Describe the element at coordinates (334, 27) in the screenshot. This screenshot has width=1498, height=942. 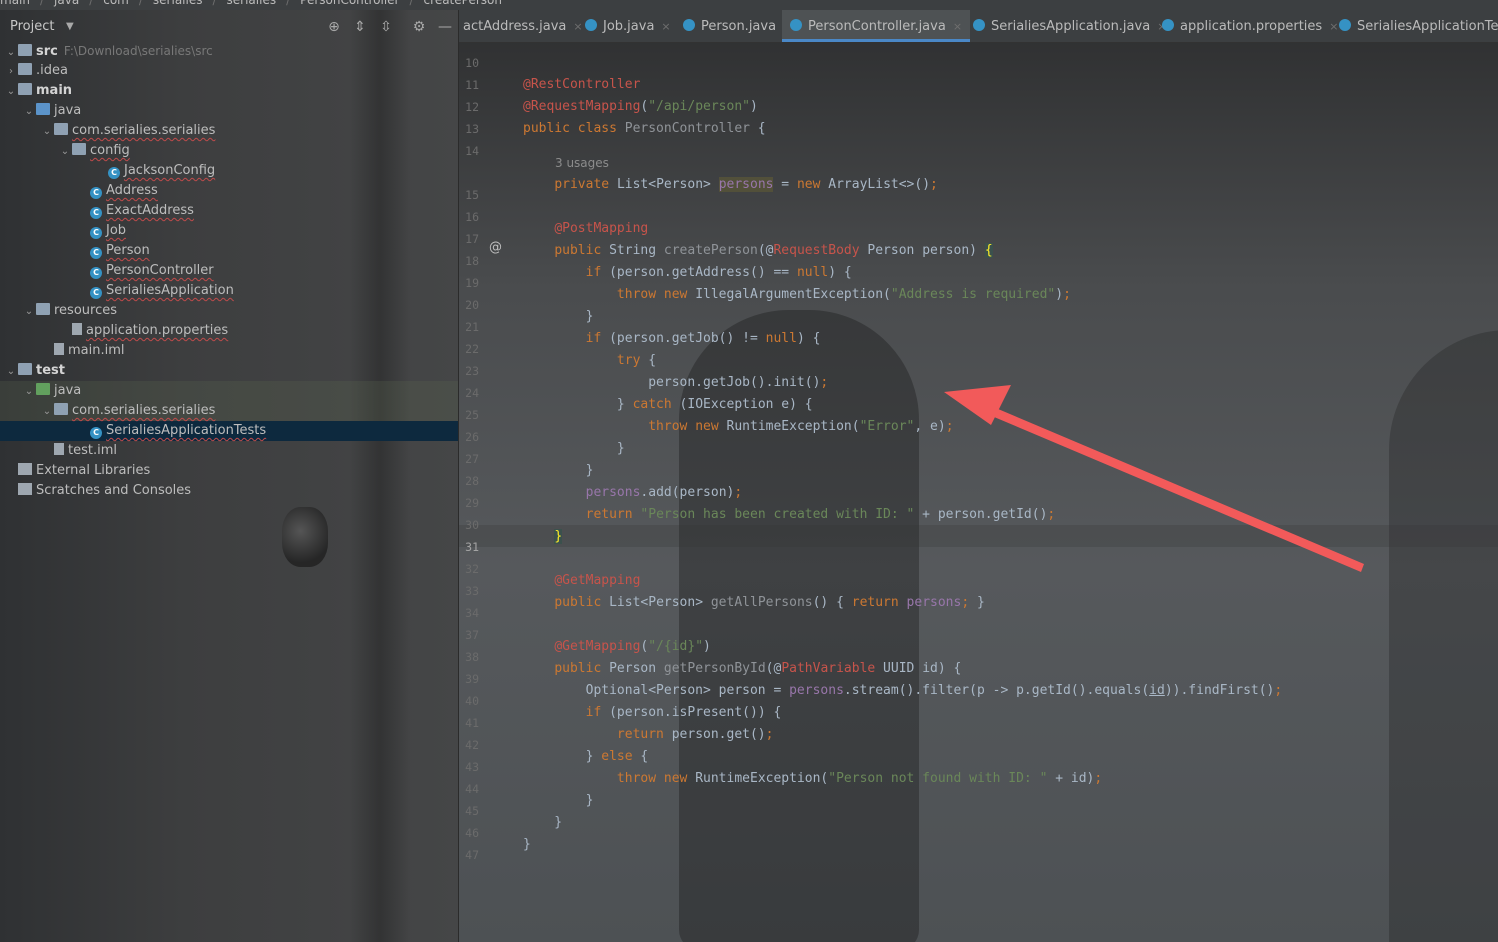
I see `locate-icon: ⊕` at that location.